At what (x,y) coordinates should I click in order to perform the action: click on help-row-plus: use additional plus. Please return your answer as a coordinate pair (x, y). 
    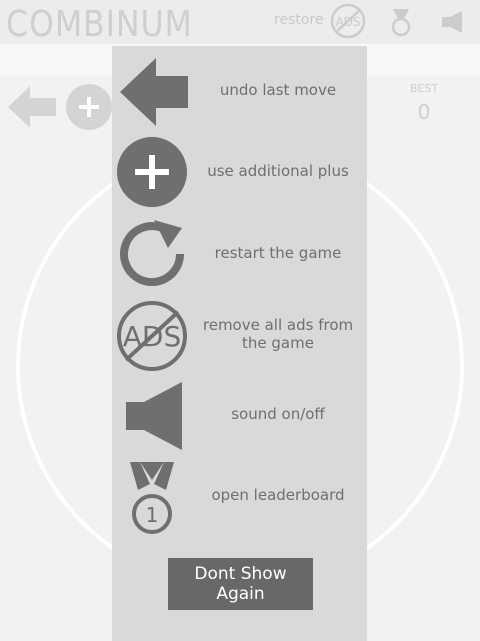
    Looking at the image, I should click on (239, 172).